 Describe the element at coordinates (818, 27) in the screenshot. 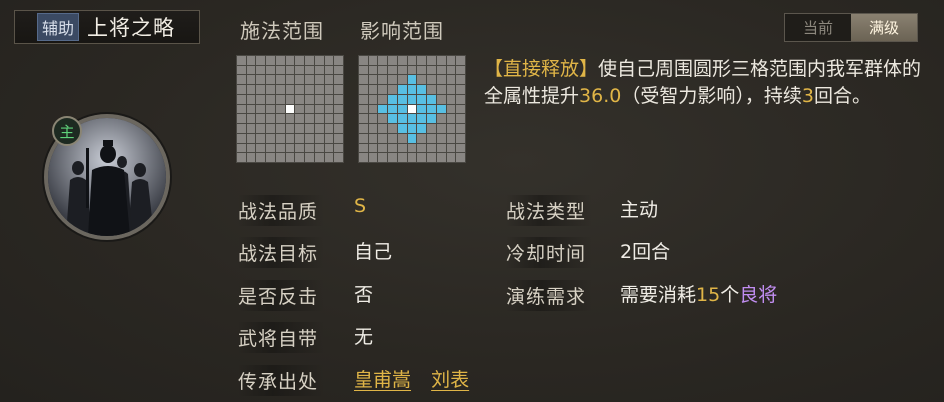

I see `current-level-tab: 当前` at that location.